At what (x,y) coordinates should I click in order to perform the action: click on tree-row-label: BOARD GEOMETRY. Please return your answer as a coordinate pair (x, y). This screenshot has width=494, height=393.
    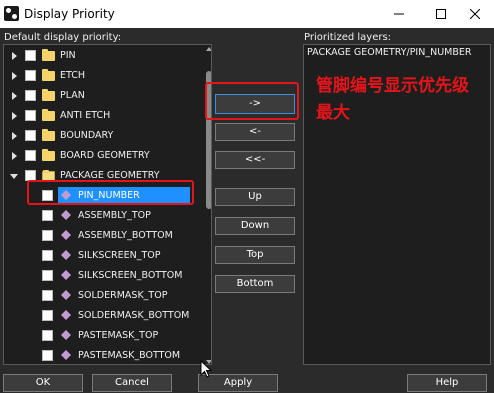
    Looking at the image, I should click on (105, 155).